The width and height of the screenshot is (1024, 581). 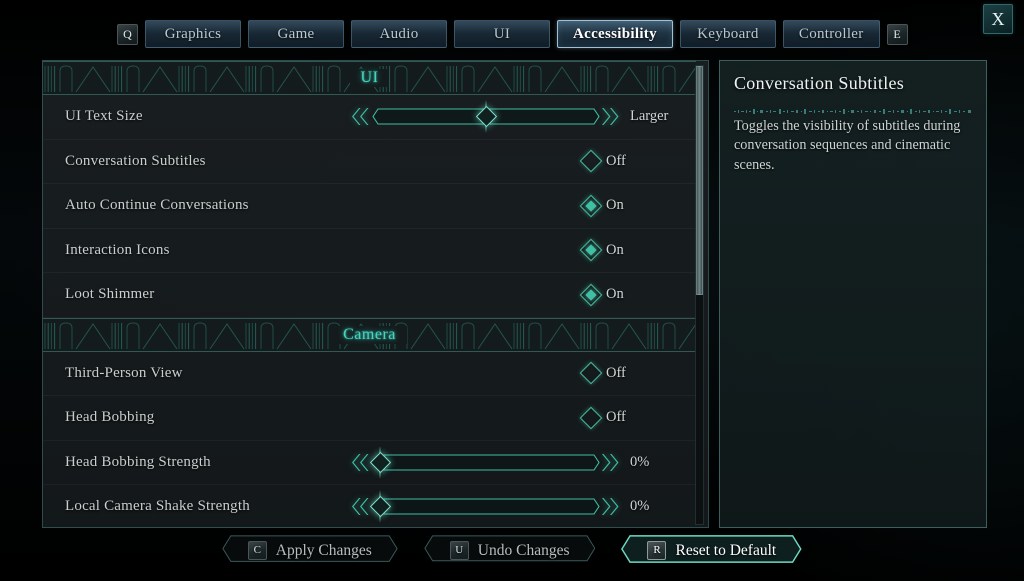 What do you see at coordinates (459, 550) in the screenshot?
I see `action-key-badge-undo-changes: U` at bounding box center [459, 550].